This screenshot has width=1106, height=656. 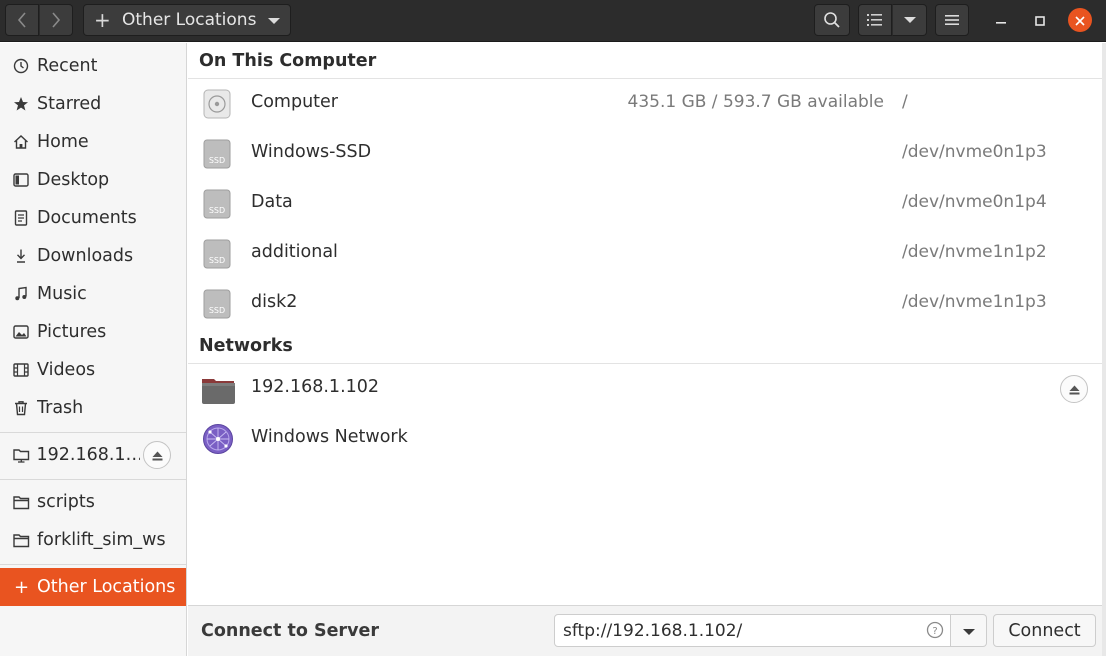 I want to click on view-options-button, so click(x=909, y=20).